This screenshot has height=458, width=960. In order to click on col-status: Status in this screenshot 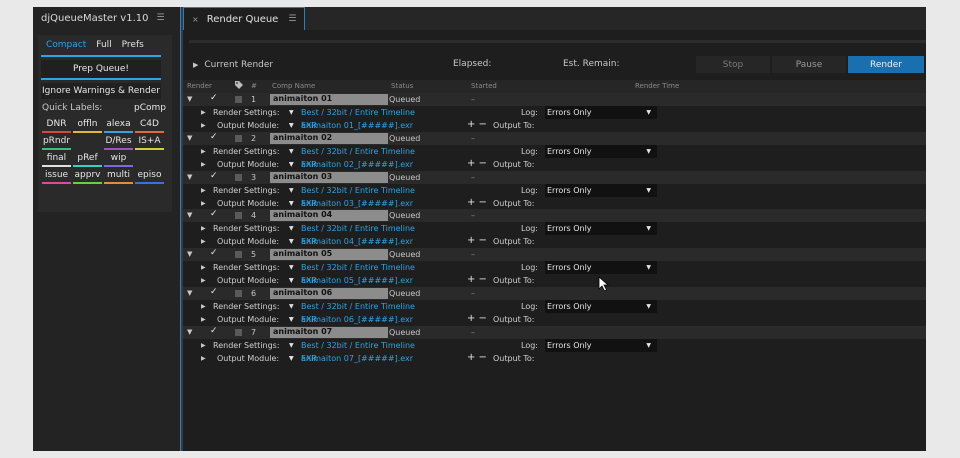, I will do `click(402, 86)`.